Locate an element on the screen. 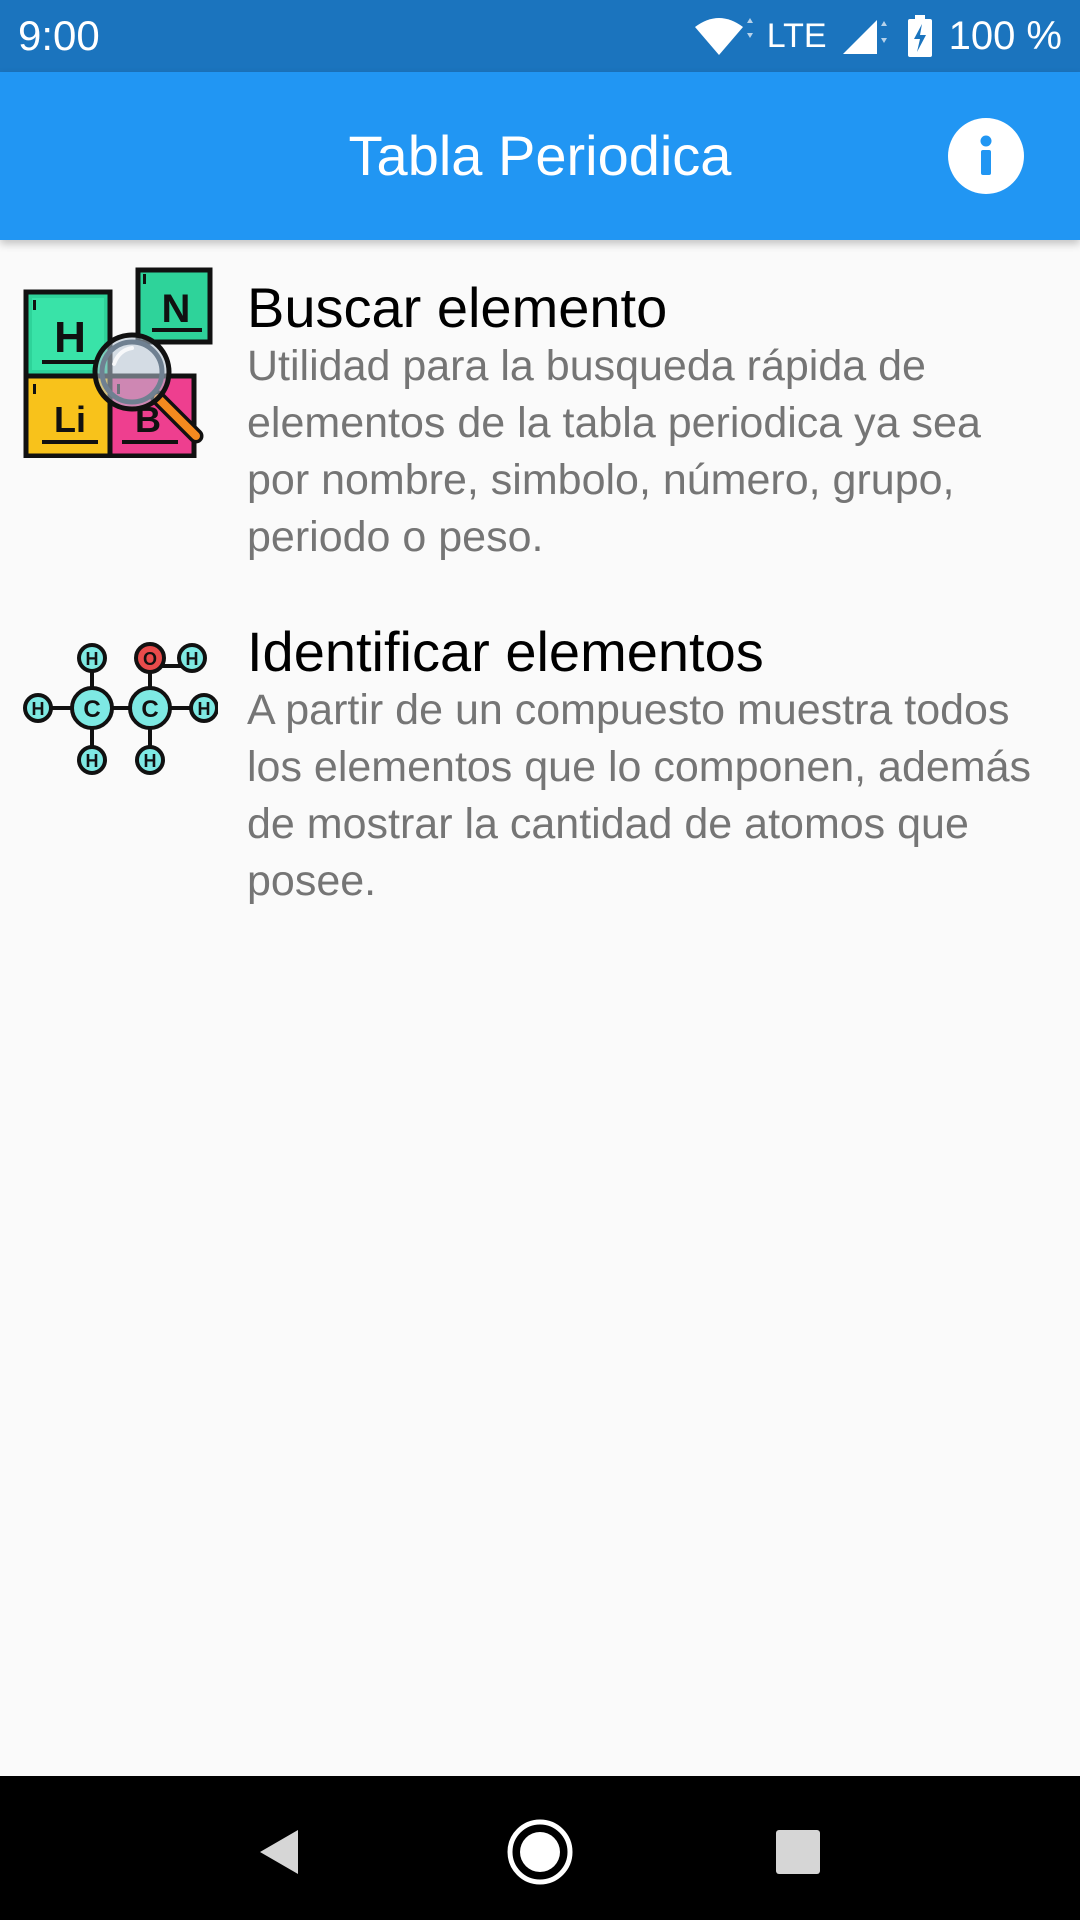 The image size is (1080, 1920). battery-level: 100 % is located at coordinates (1005, 36).